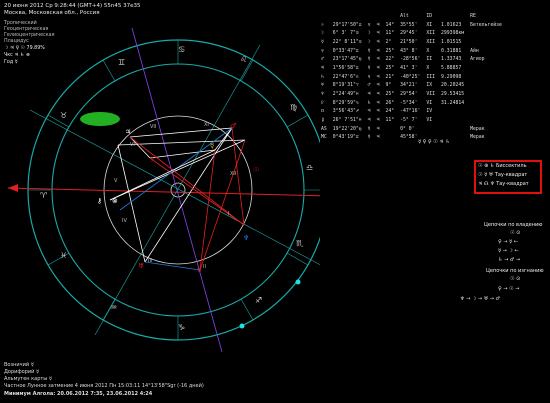  Describe the element at coordinates (409, 51) in the screenshot. I see `planet-cell-alt: 43° 8'` at that location.